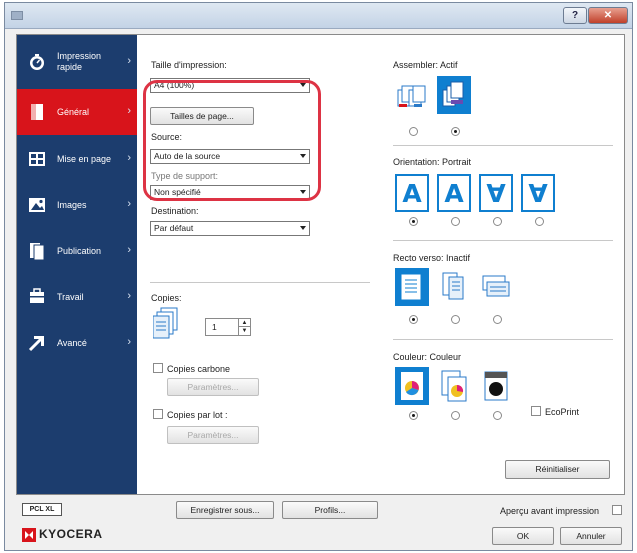 The image size is (637, 553). I want to click on print-preview-label: Aperçu avant impression, so click(550, 511).